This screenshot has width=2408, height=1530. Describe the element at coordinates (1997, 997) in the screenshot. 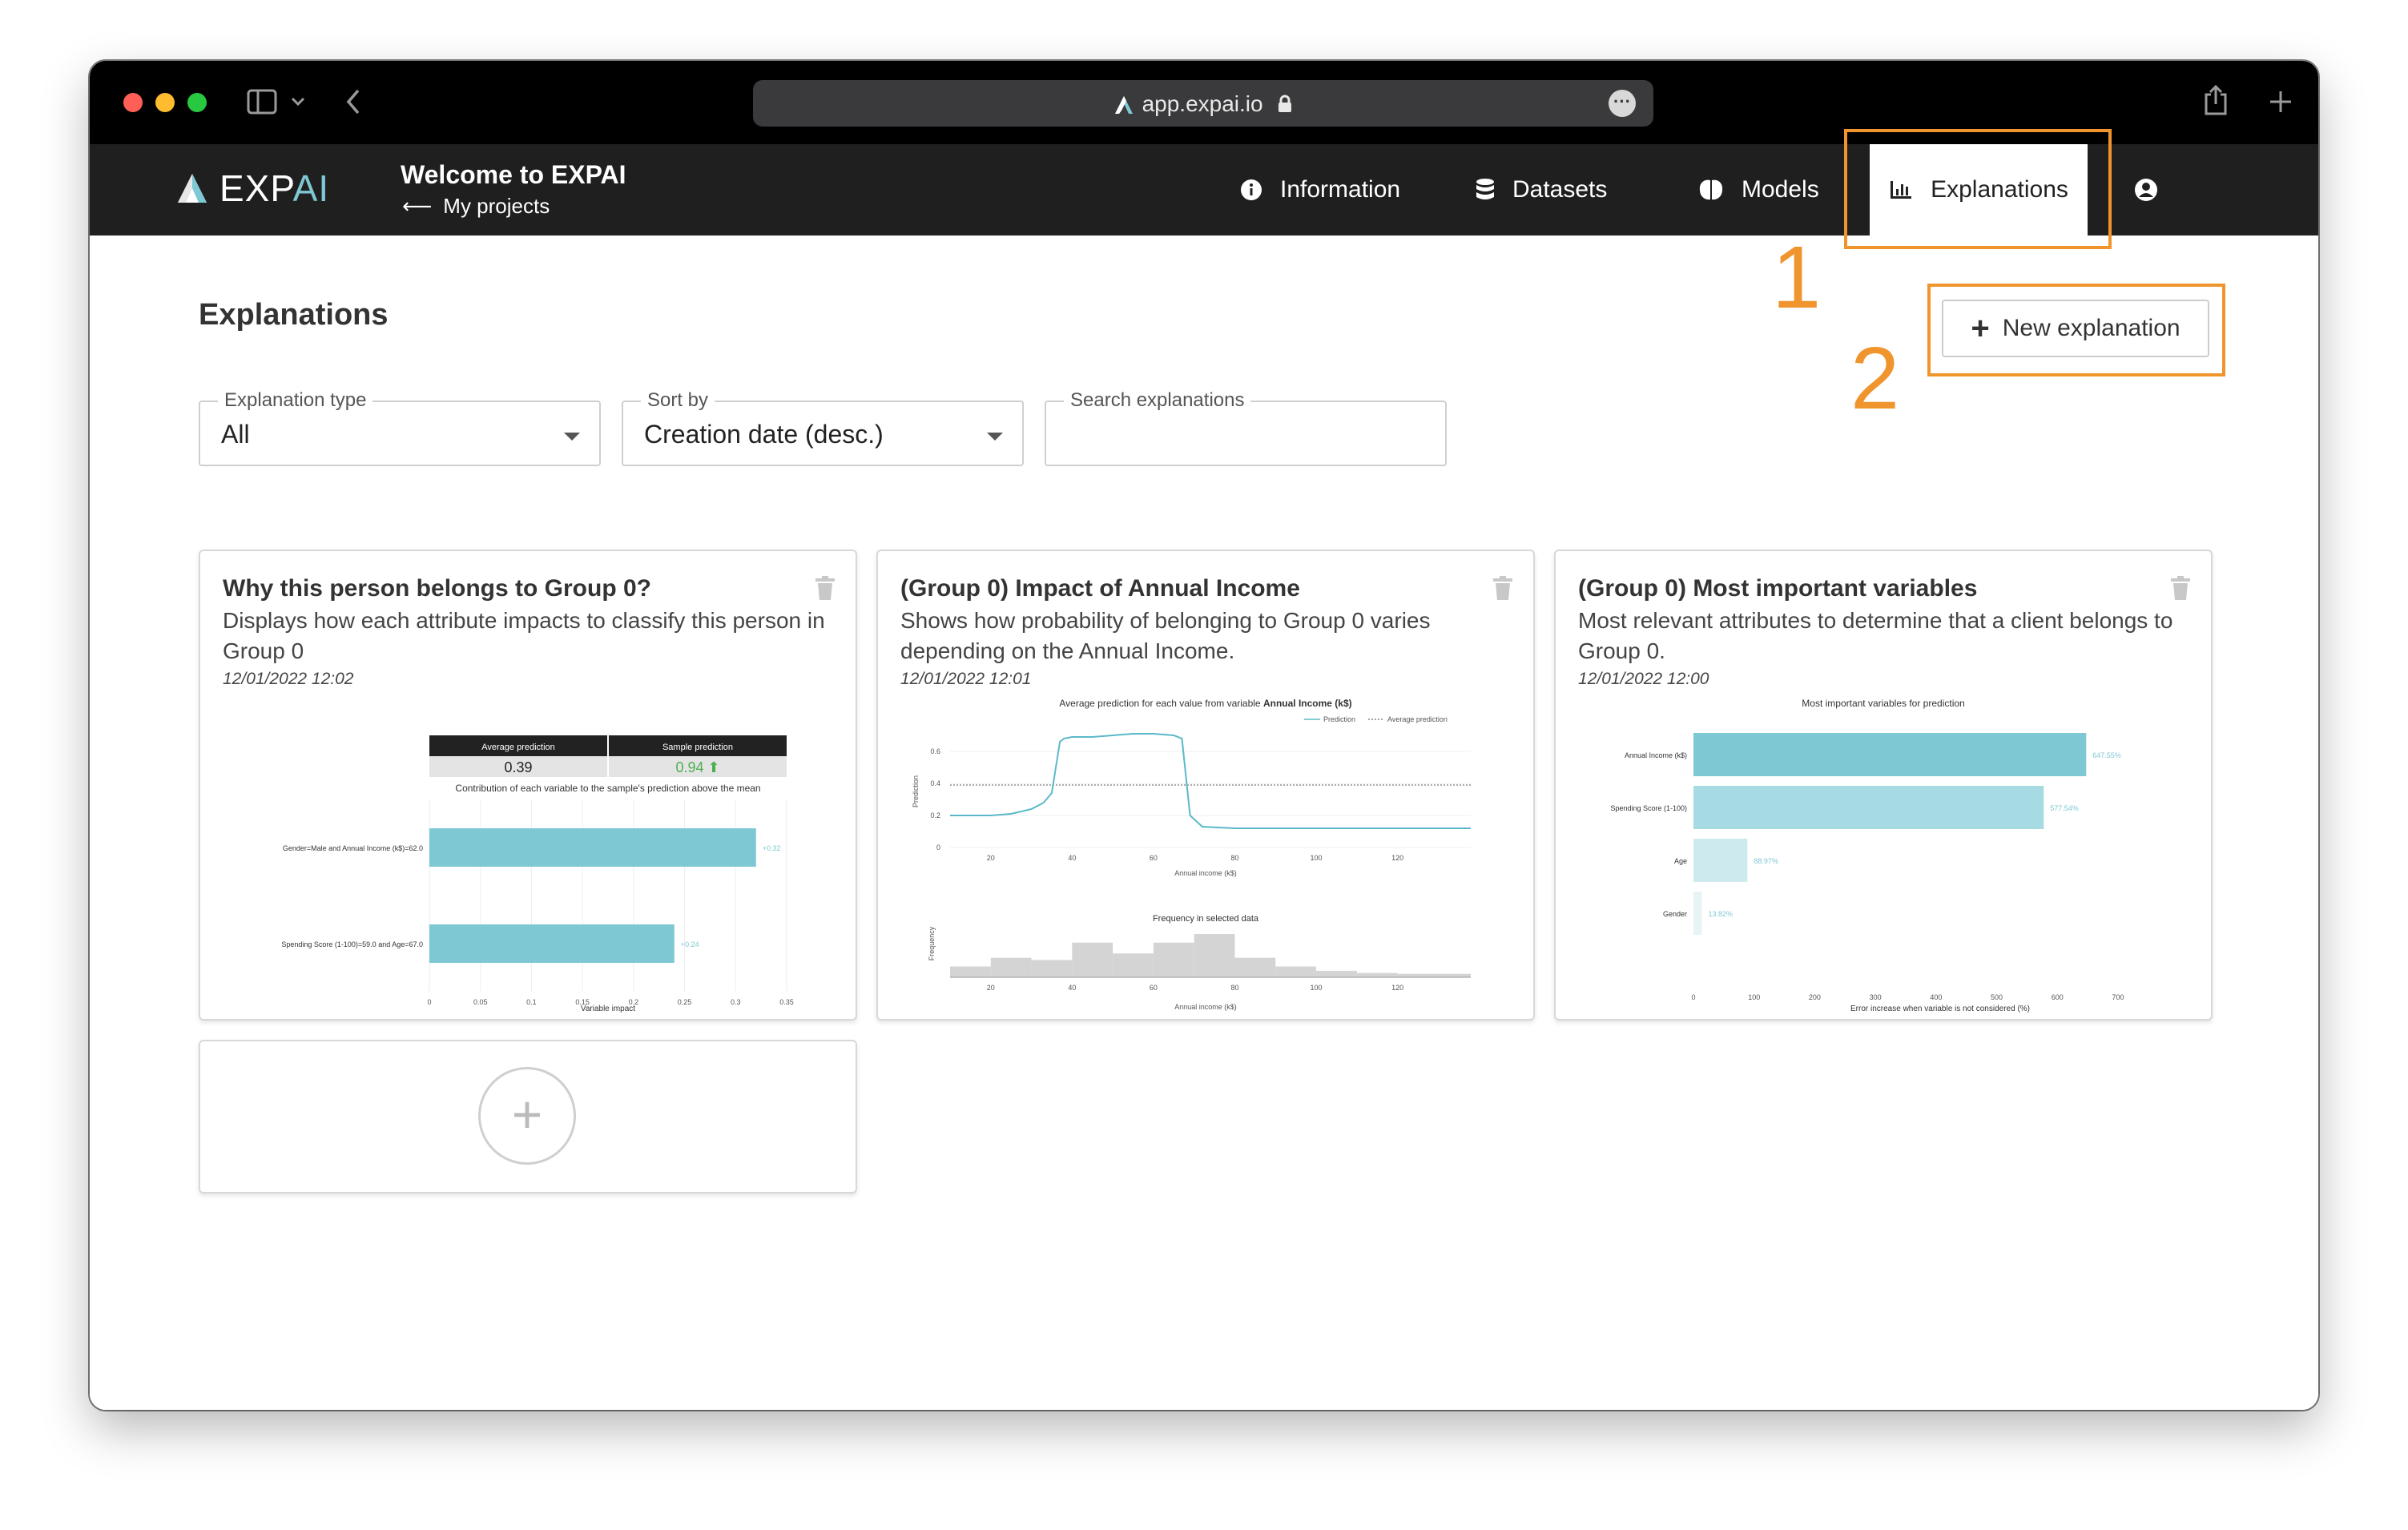

I see `x-tick-label: 500` at that location.